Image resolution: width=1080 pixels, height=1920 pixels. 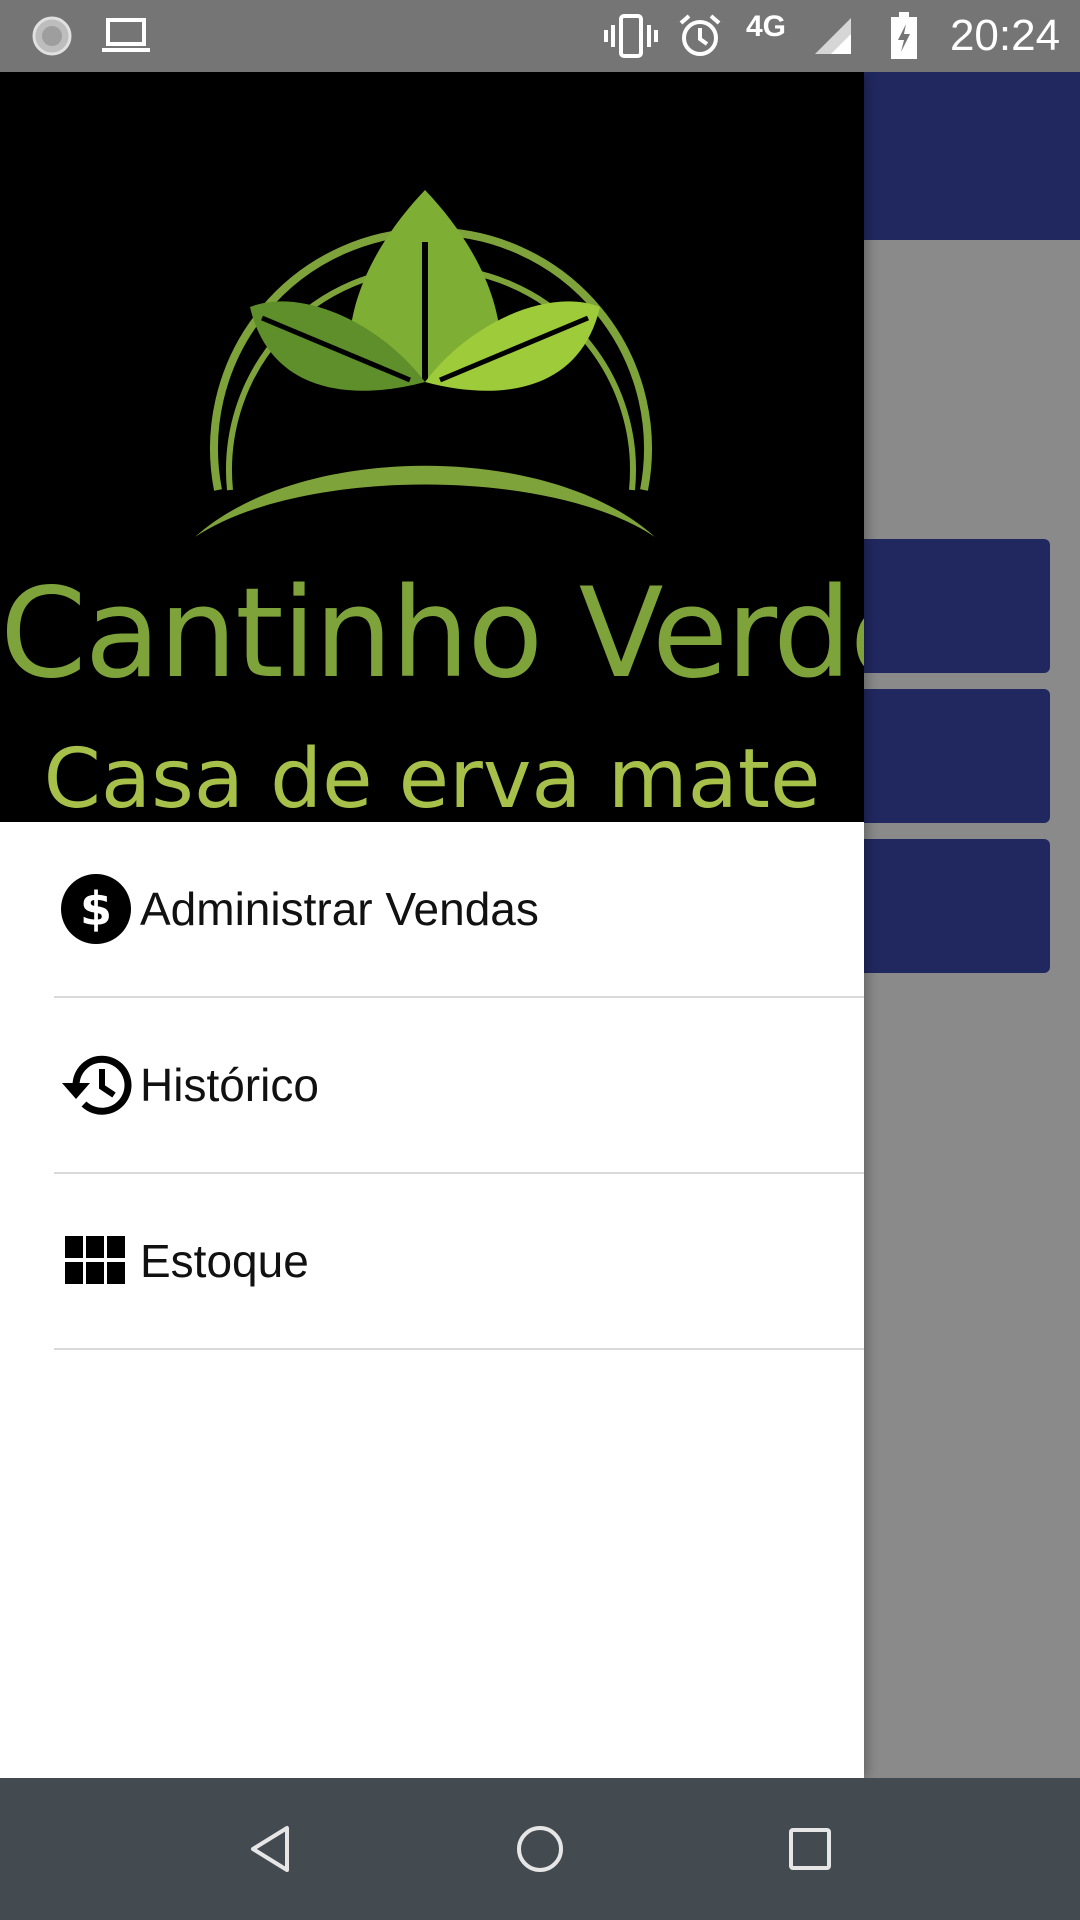 I want to click on network-type: 4G, so click(x=766, y=36).